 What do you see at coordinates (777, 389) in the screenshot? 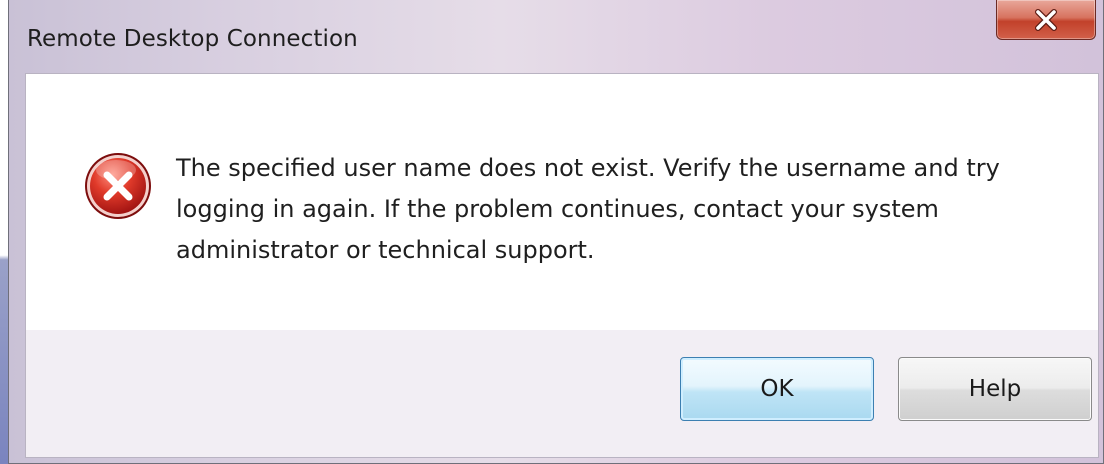
I see `ok-button: OK` at bounding box center [777, 389].